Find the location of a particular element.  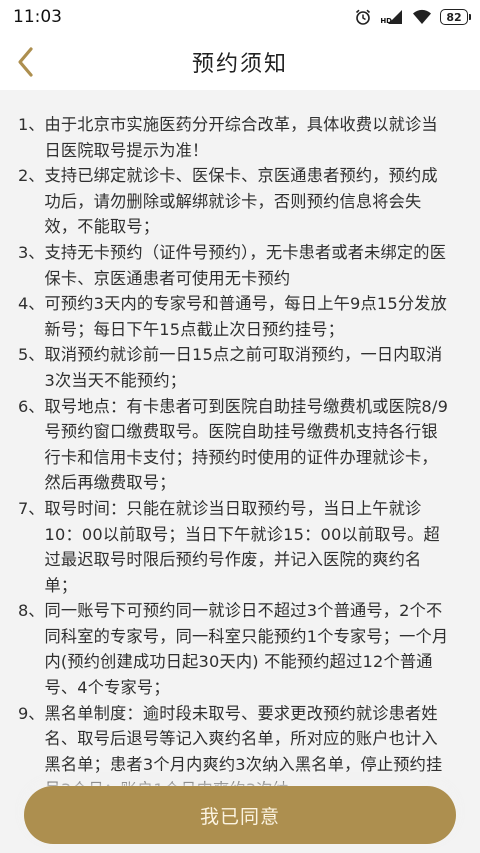

chevron-left-icon is located at coordinates (25, 62).